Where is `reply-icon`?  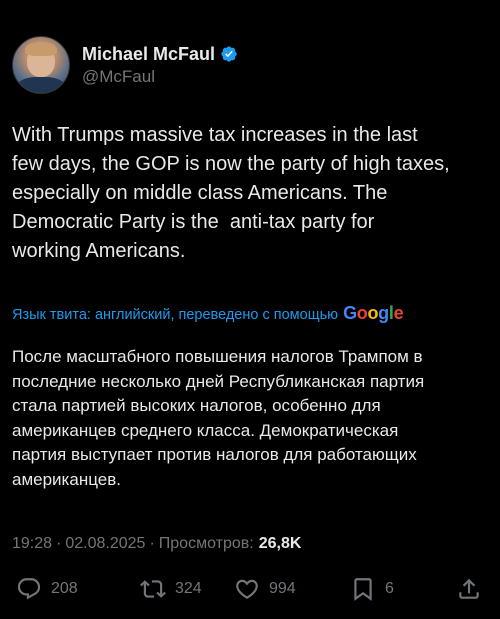
reply-icon is located at coordinates (29, 589).